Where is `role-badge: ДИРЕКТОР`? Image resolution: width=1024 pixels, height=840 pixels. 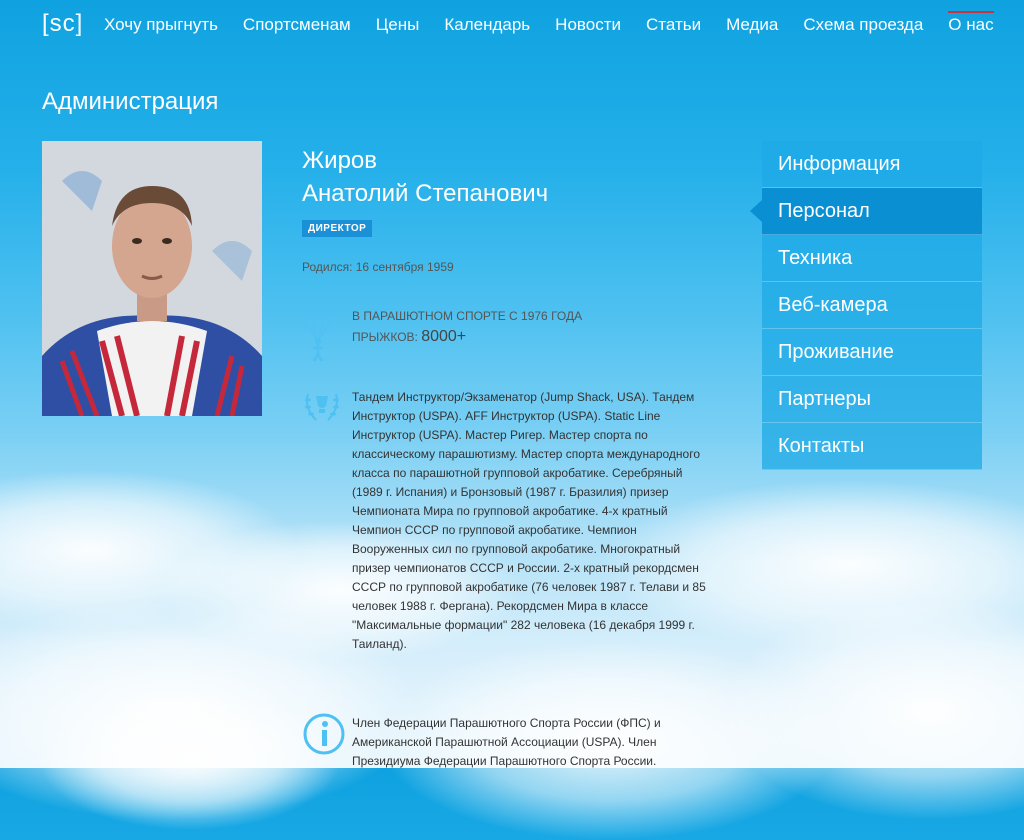
role-badge: ДИРЕКТОР is located at coordinates (337, 228).